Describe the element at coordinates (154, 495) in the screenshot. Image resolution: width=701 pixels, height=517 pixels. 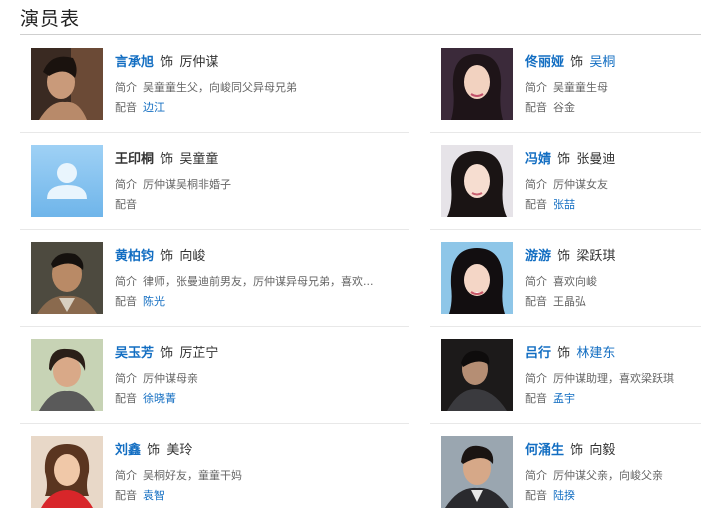
I see `voice-actor-link: 袁智` at that location.